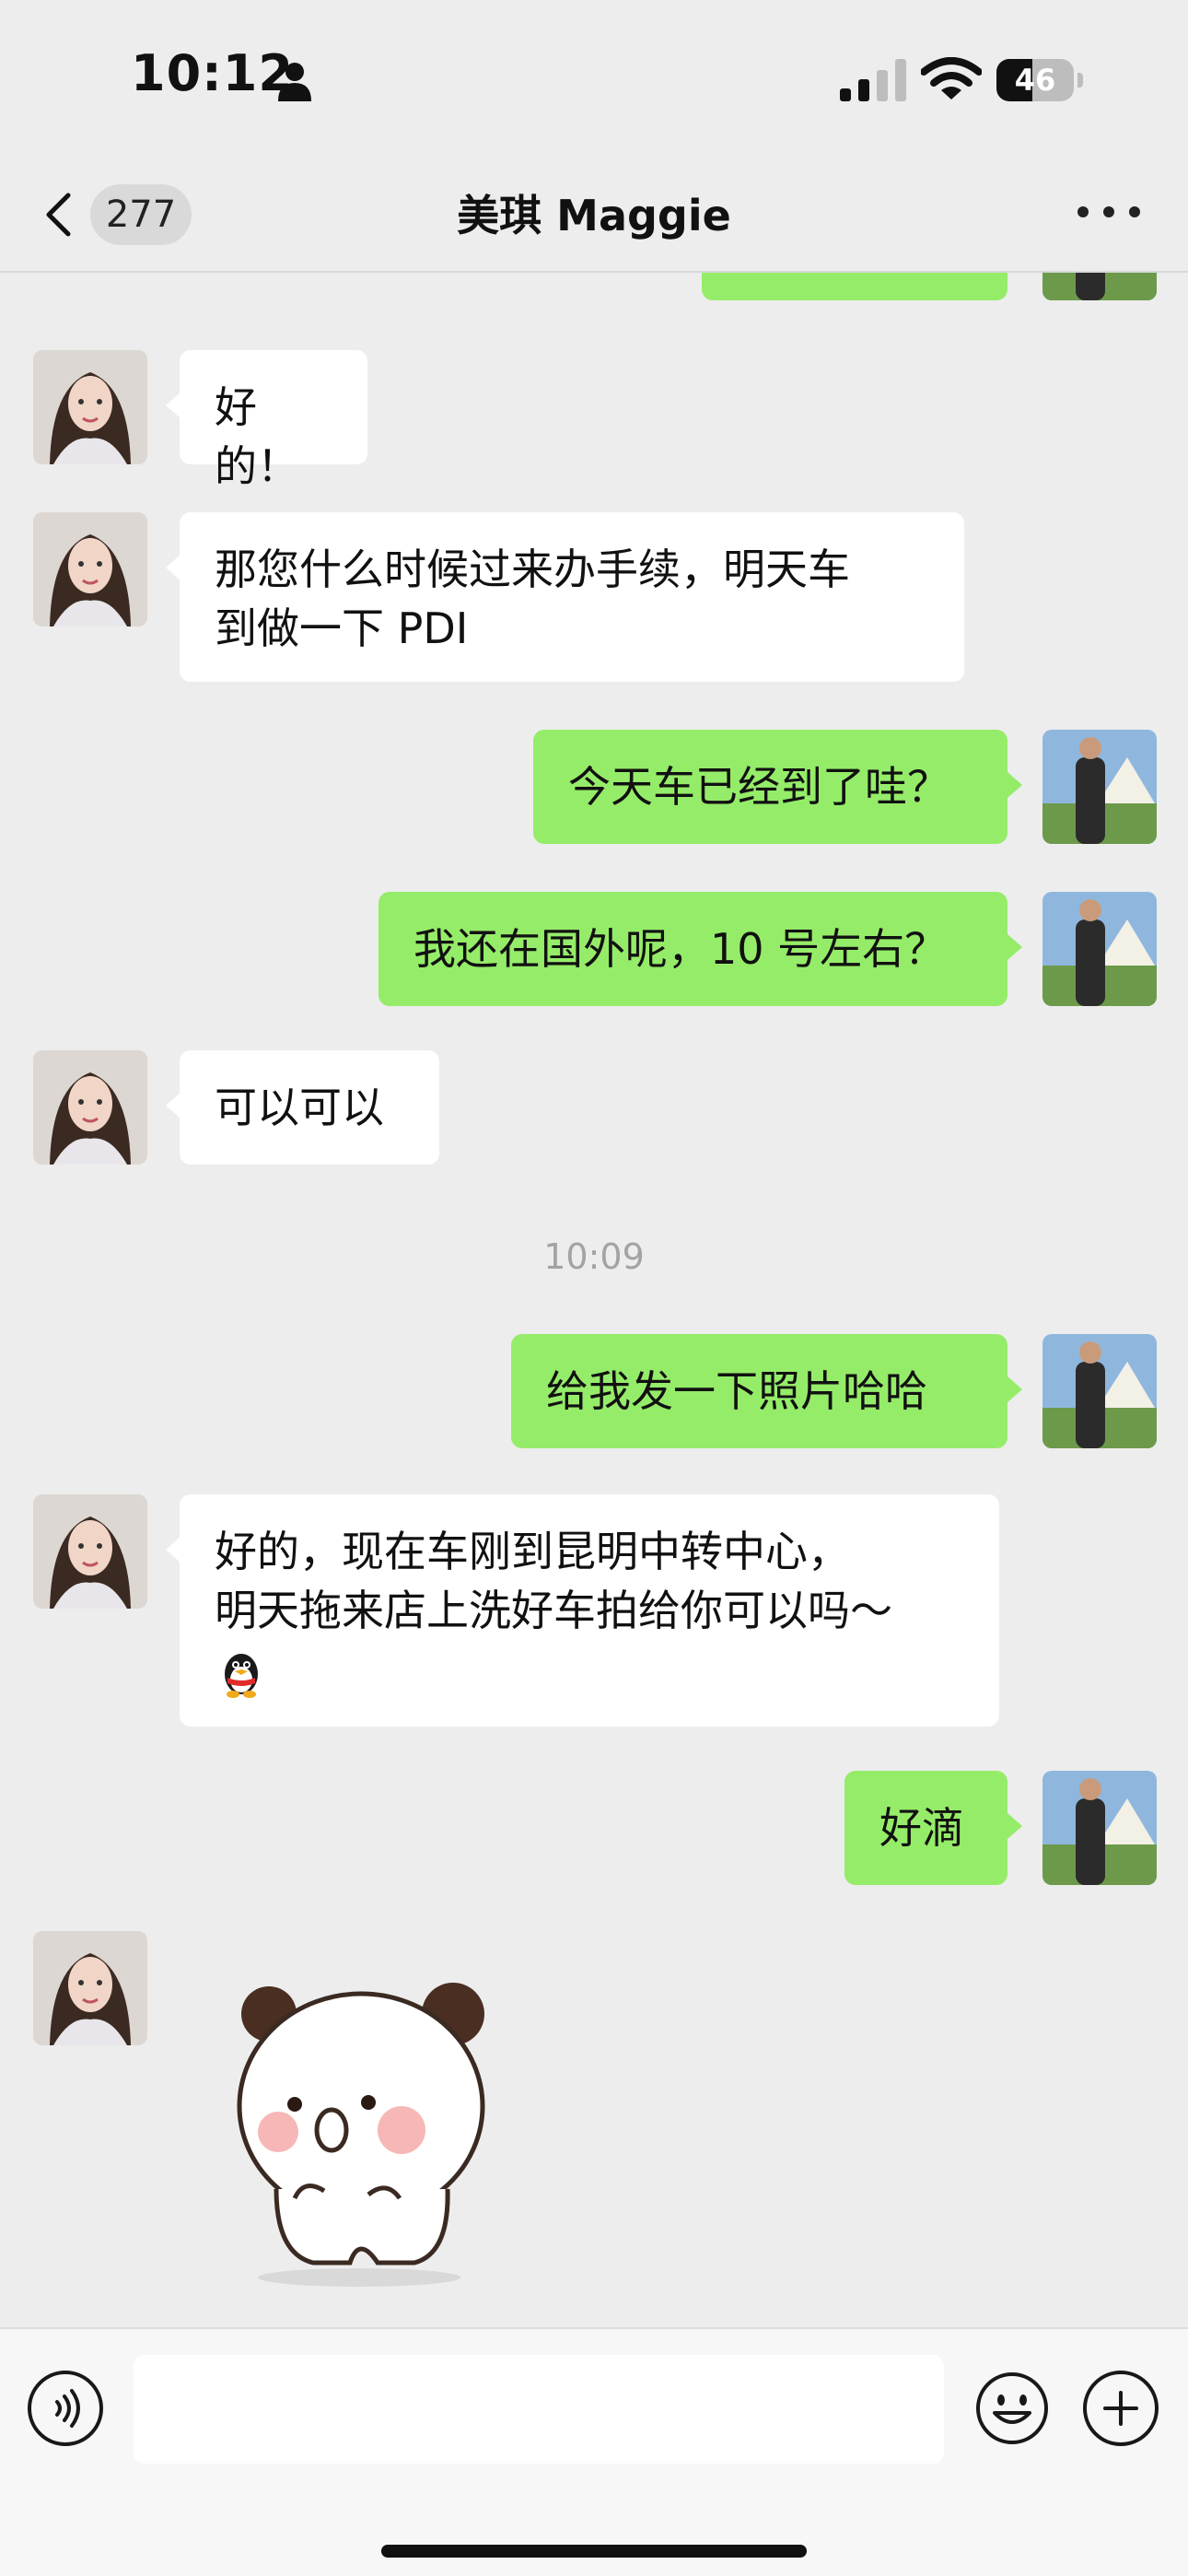  I want to click on message-bubble: 好的！, so click(273, 420).